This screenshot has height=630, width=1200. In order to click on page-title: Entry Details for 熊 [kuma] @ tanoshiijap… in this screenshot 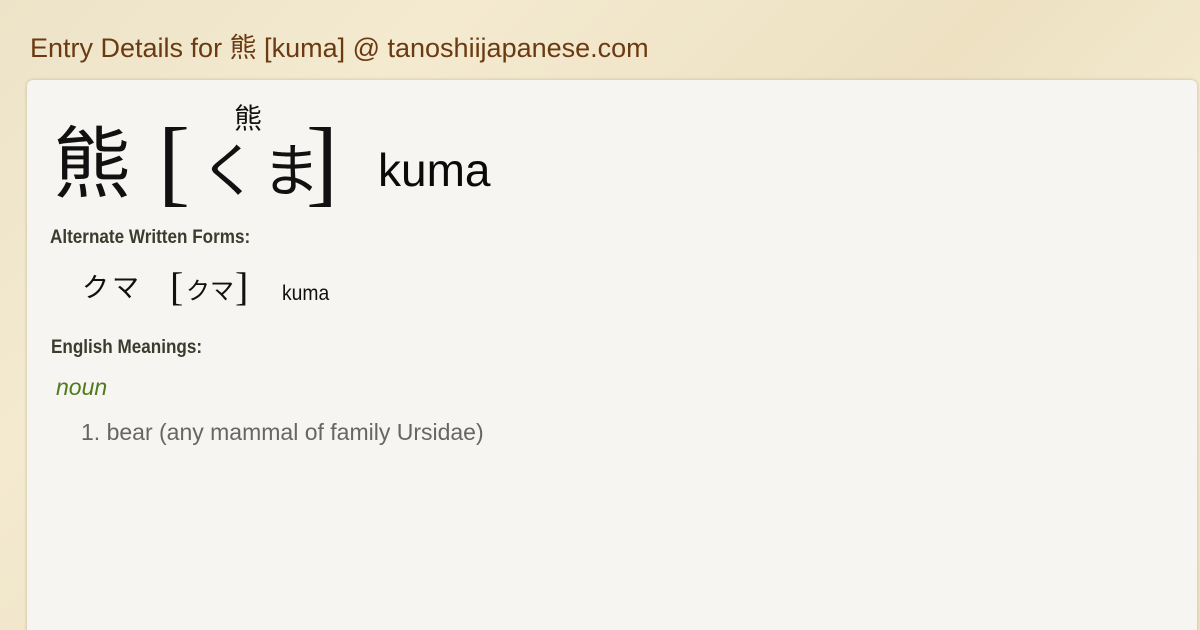, I will do `click(339, 48)`.